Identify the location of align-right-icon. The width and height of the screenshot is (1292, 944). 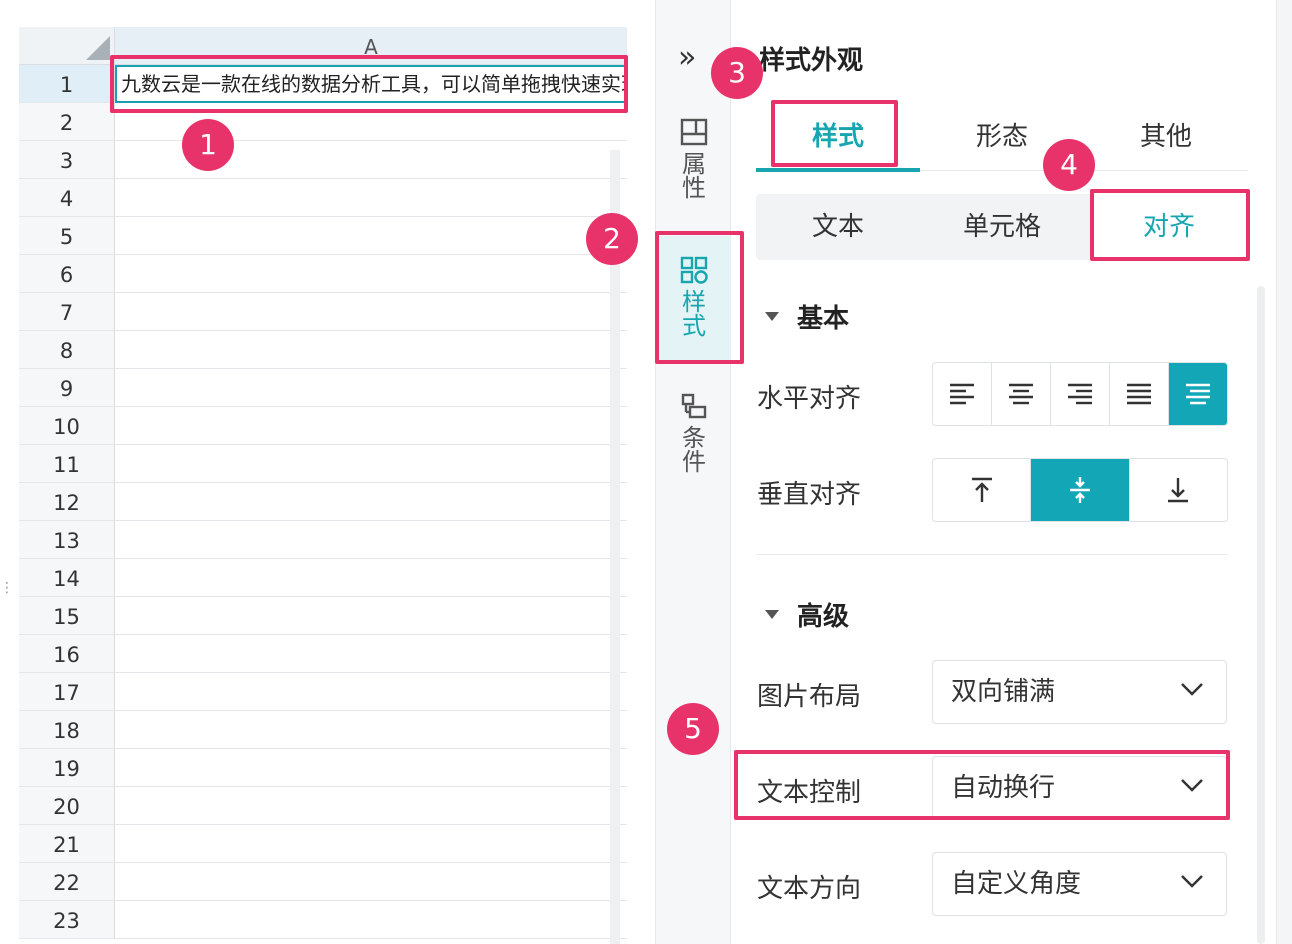
(1080, 394).